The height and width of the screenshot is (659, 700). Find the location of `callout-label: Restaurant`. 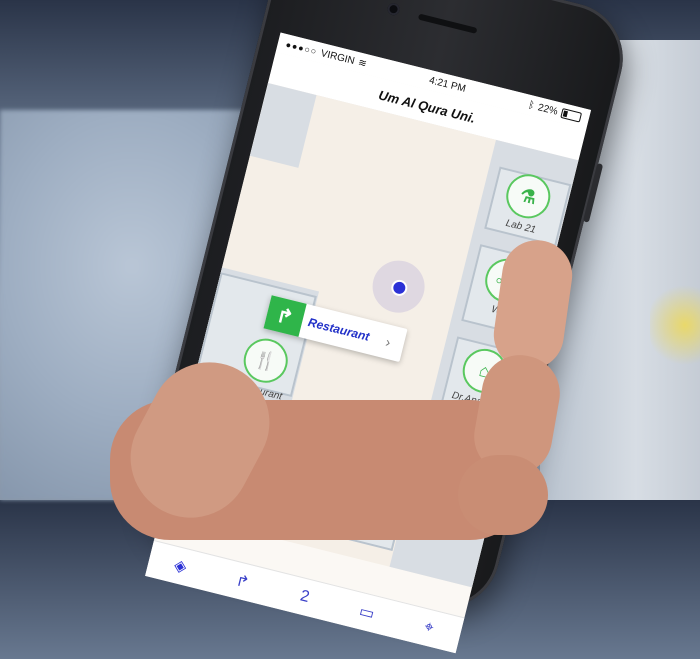

callout-label: Restaurant is located at coordinates (338, 329).